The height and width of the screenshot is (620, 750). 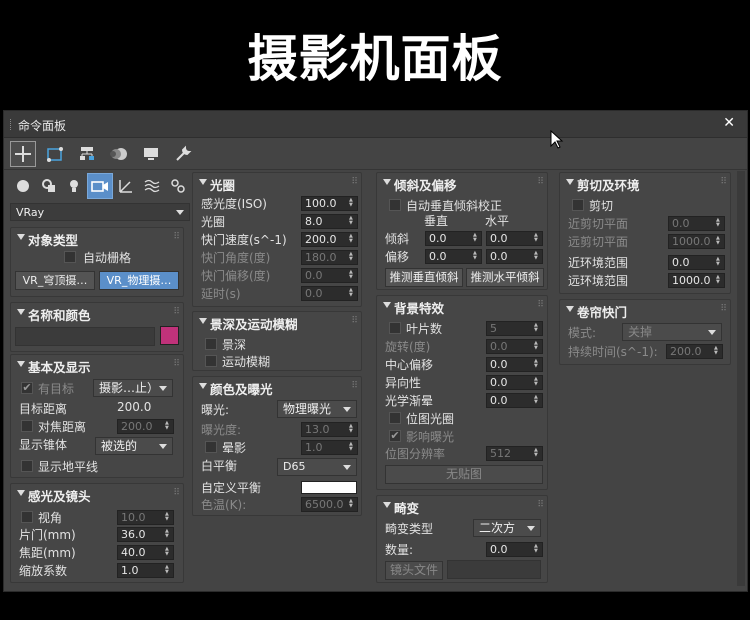 What do you see at coordinates (87, 154) in the screenshot?
I see `hierarchy-icon` at bounding box center [87, 154].